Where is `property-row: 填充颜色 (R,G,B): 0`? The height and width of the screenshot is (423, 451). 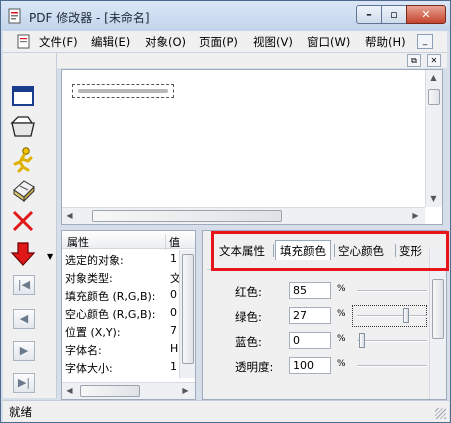 property-row: 填充颜色 (R,G,B): 0 is located at coordinates (121, 294).